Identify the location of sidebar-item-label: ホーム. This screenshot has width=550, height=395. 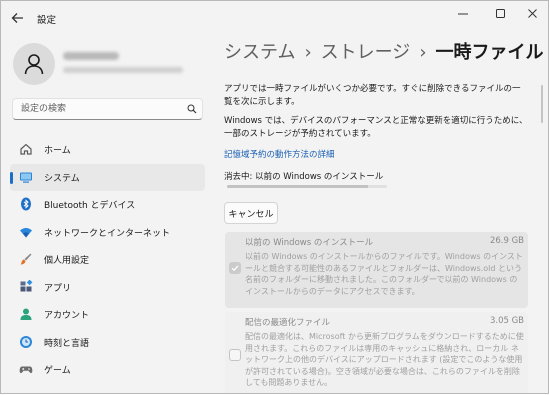
(57, 151).